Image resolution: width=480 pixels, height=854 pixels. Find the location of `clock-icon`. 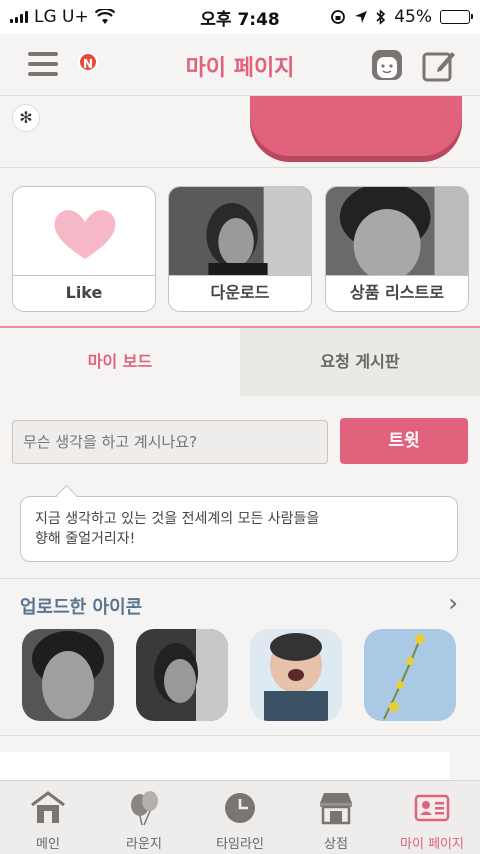

clock-icon is located at coordinates (240, 808).